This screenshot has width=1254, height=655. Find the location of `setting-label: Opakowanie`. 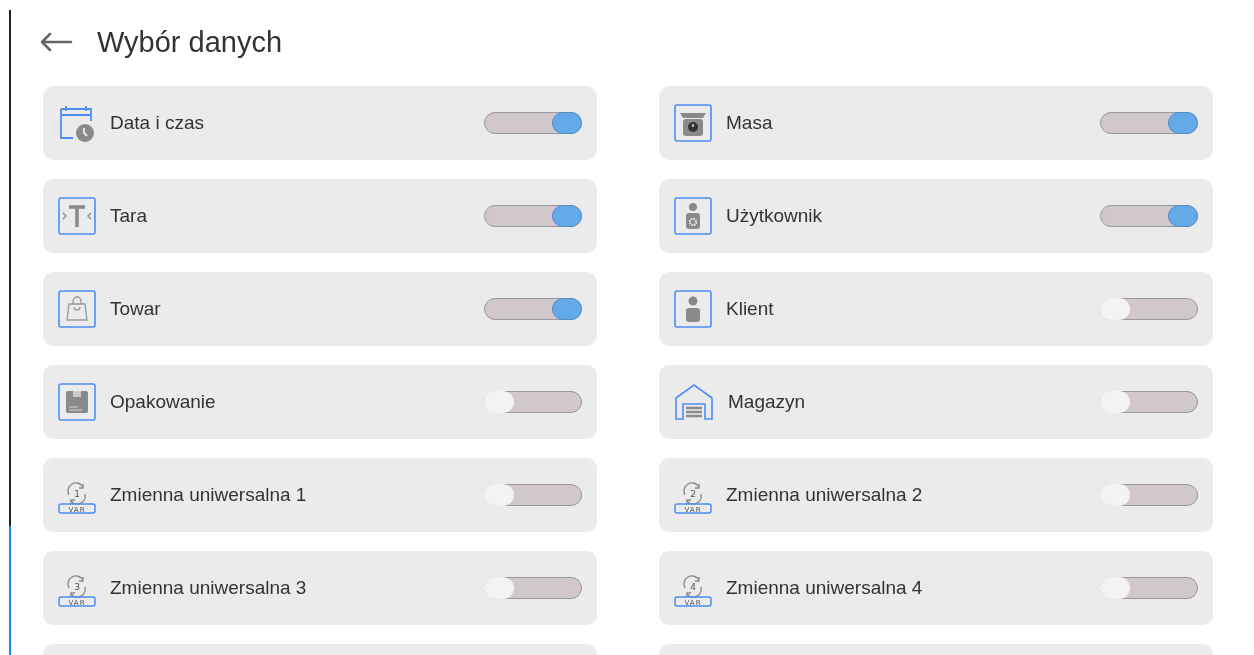

setting-label: Opakowanie is located at coordinates (163, 402).